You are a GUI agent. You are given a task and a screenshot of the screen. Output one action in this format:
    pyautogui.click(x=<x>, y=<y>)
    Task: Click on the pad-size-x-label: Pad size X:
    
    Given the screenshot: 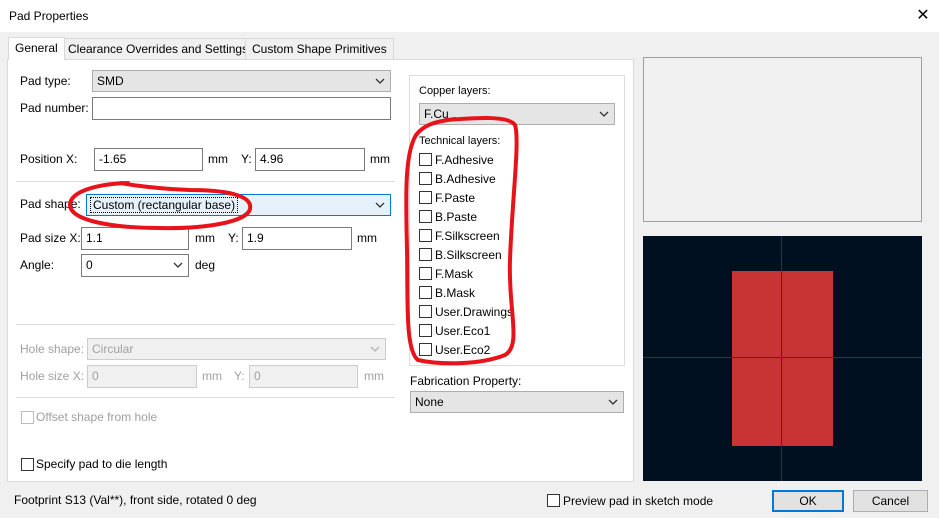 What is the action you would take?
    pyautogui.click(x=50, y=238)
    